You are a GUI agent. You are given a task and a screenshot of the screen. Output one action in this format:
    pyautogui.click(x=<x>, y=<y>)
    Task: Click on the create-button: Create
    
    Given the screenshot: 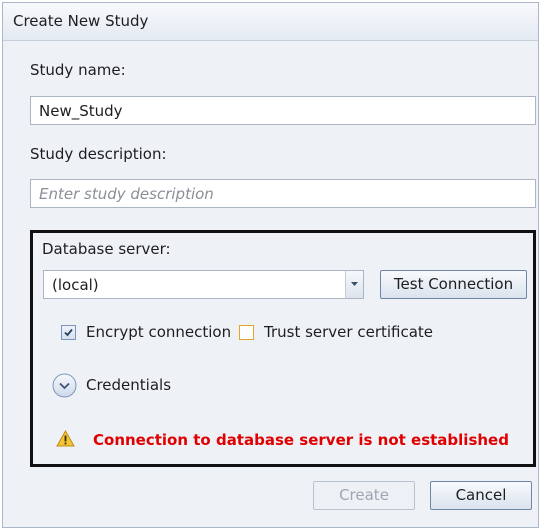 What is the action you would take?
    pyautogui.click(x=364, y=495)
    